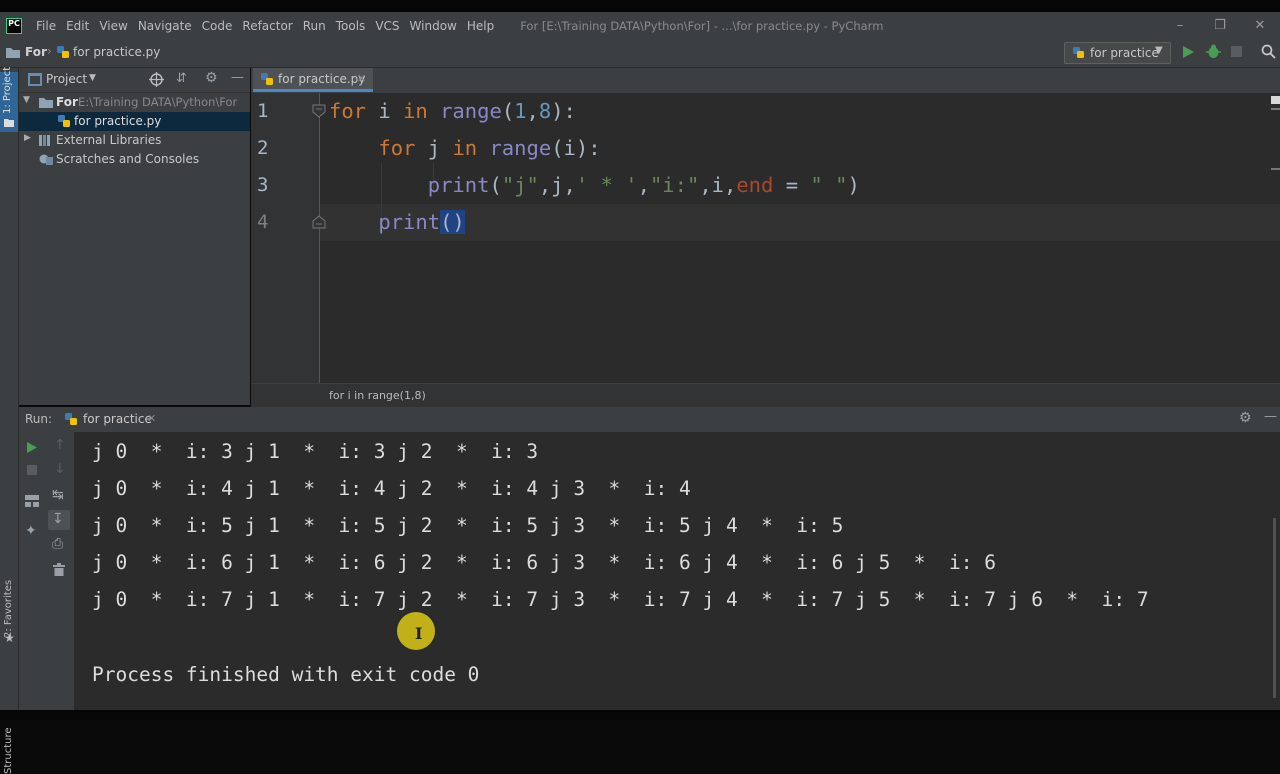 Image resolution: width=1280 pixels, height=774 pixels. Describe the element at coordinates (452, 111) in the screenshot. I see `code-line-1: for i in range(1,8):` at that location.